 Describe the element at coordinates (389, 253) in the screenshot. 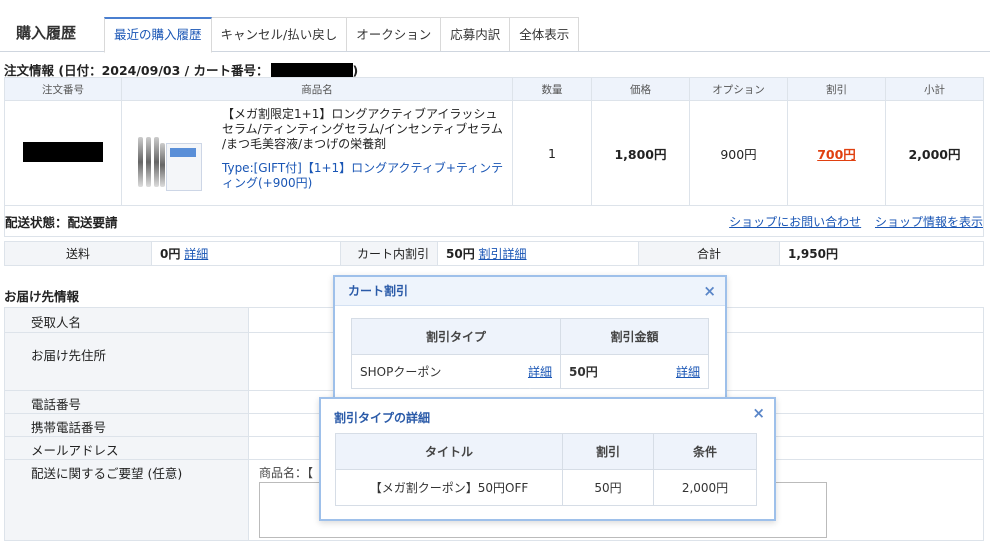

I see `cart-discount-label: カート内割引` at that location.